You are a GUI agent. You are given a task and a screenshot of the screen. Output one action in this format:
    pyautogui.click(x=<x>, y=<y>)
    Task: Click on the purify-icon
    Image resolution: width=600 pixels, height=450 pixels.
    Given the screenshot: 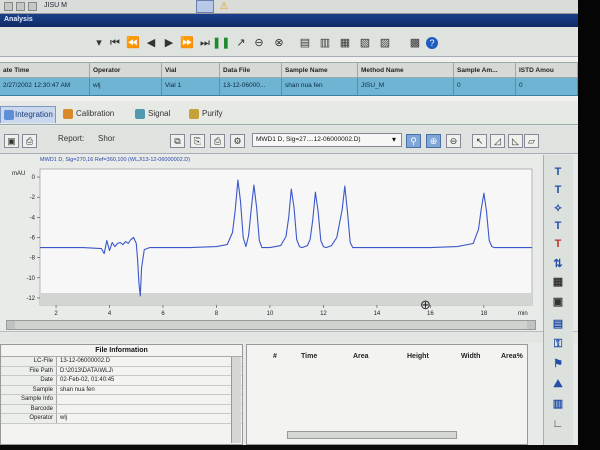 What is the action you would take?
    pyautogui.click(x=194, y=114)
    